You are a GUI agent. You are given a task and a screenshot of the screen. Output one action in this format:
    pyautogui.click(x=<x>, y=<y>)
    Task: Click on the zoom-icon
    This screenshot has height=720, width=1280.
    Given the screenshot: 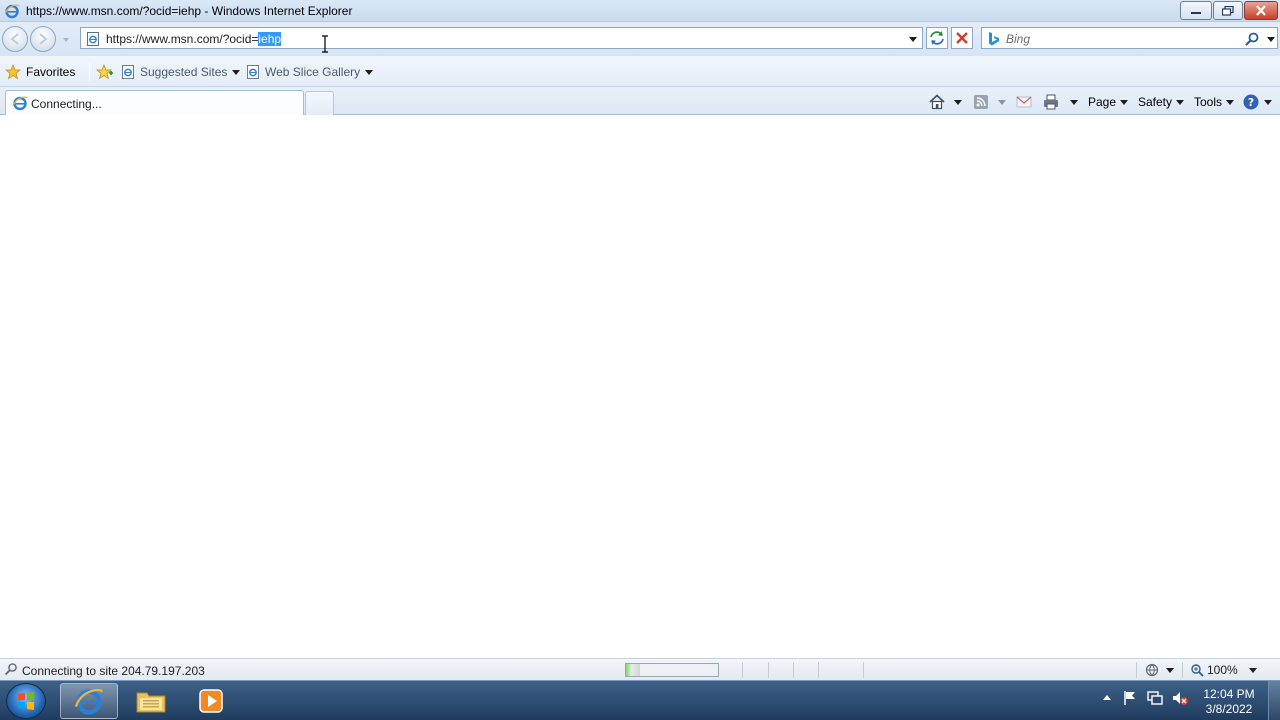 What is the action you would take?
    pyautogui.click(x=1197, y=670)
    